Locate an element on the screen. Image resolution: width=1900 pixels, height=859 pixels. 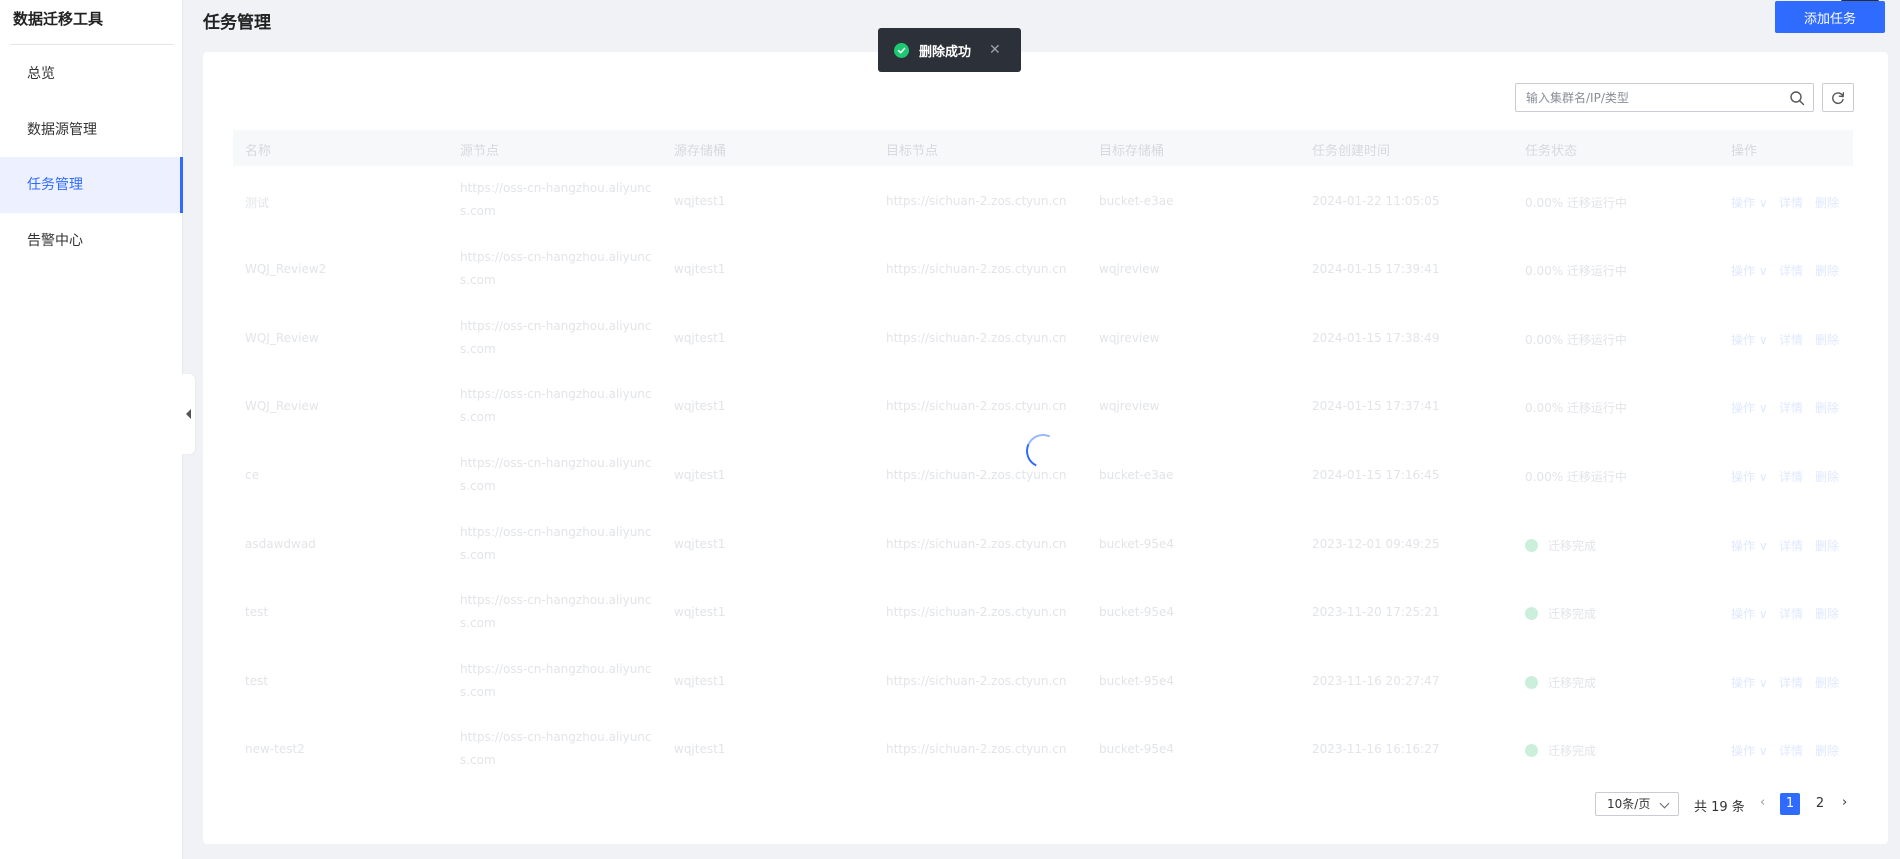
sidebar: 数据迁移工具 总览 数据源管理 任务管理 告警中心 is located at coordinates (91, 429).